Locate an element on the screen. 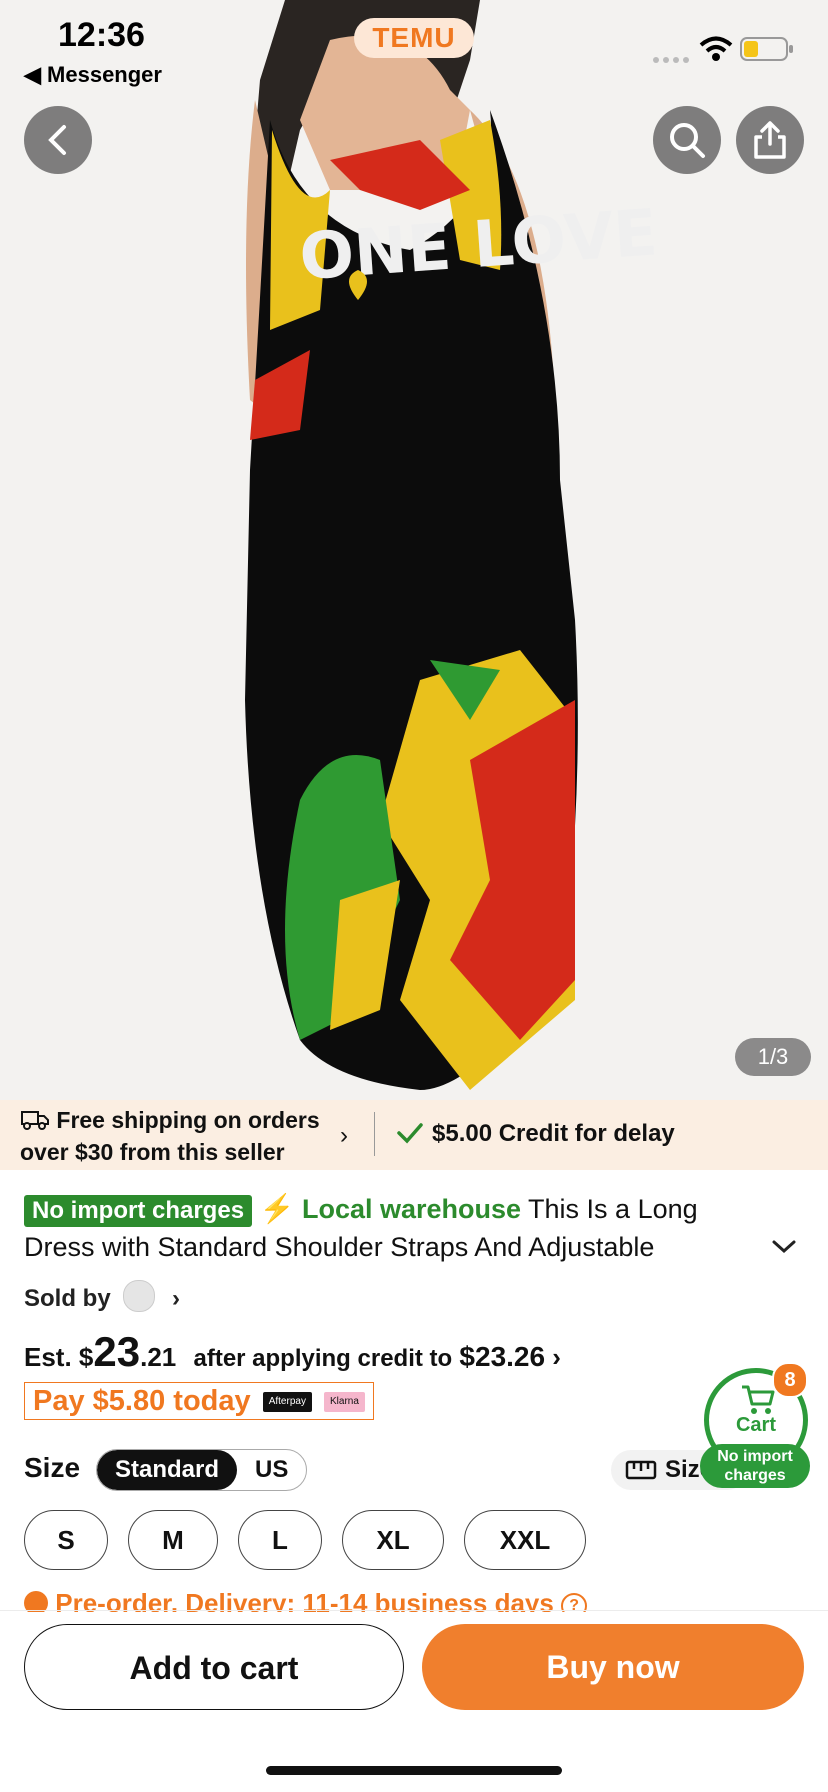 This screenshot has height=1792, width=828. seller-avatar is located at coordinates (139, 1296).